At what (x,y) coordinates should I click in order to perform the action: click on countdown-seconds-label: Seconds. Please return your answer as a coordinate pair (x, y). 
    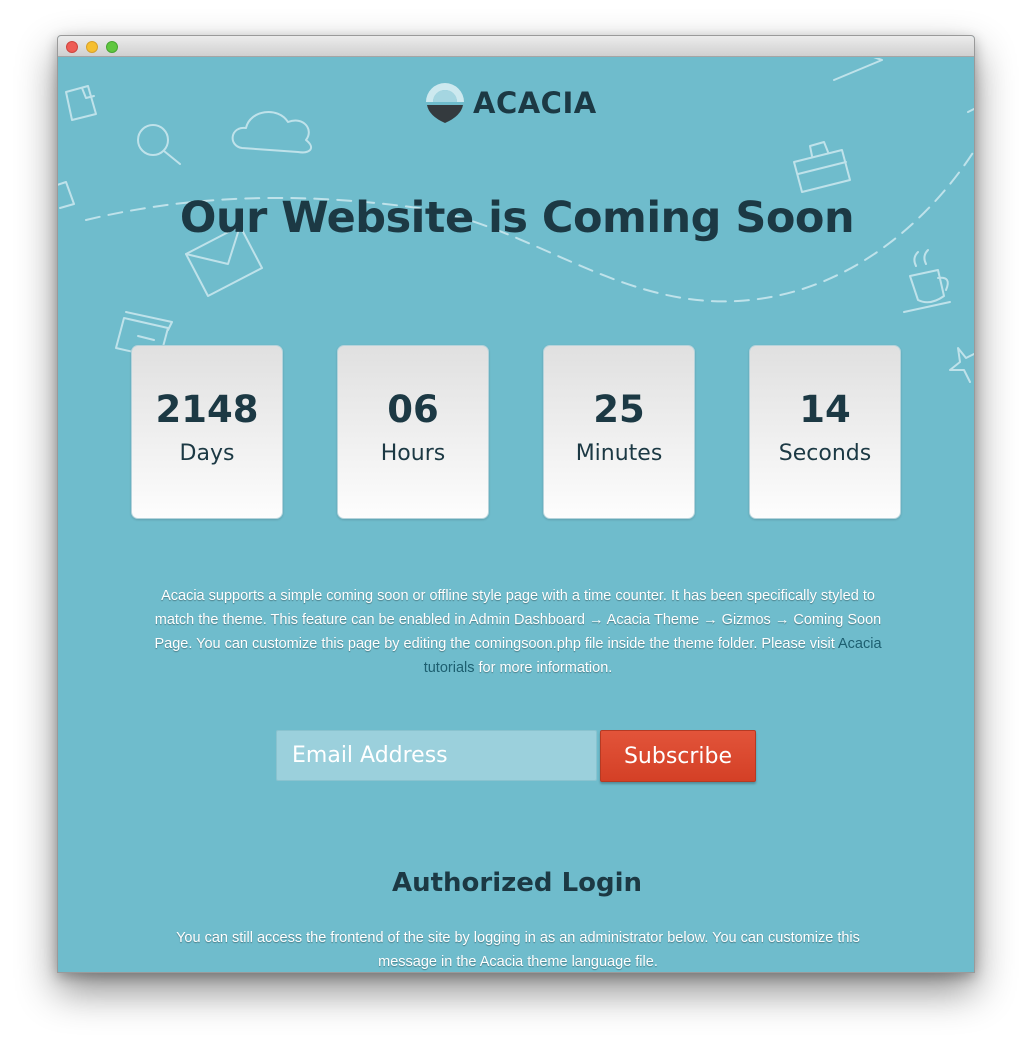
    Looking at the image, I should click on (825, 453).